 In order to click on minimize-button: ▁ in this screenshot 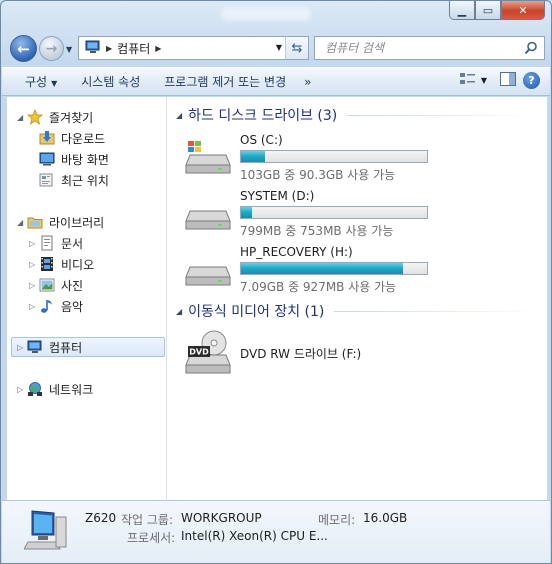, I will do `click(462, 10)`.